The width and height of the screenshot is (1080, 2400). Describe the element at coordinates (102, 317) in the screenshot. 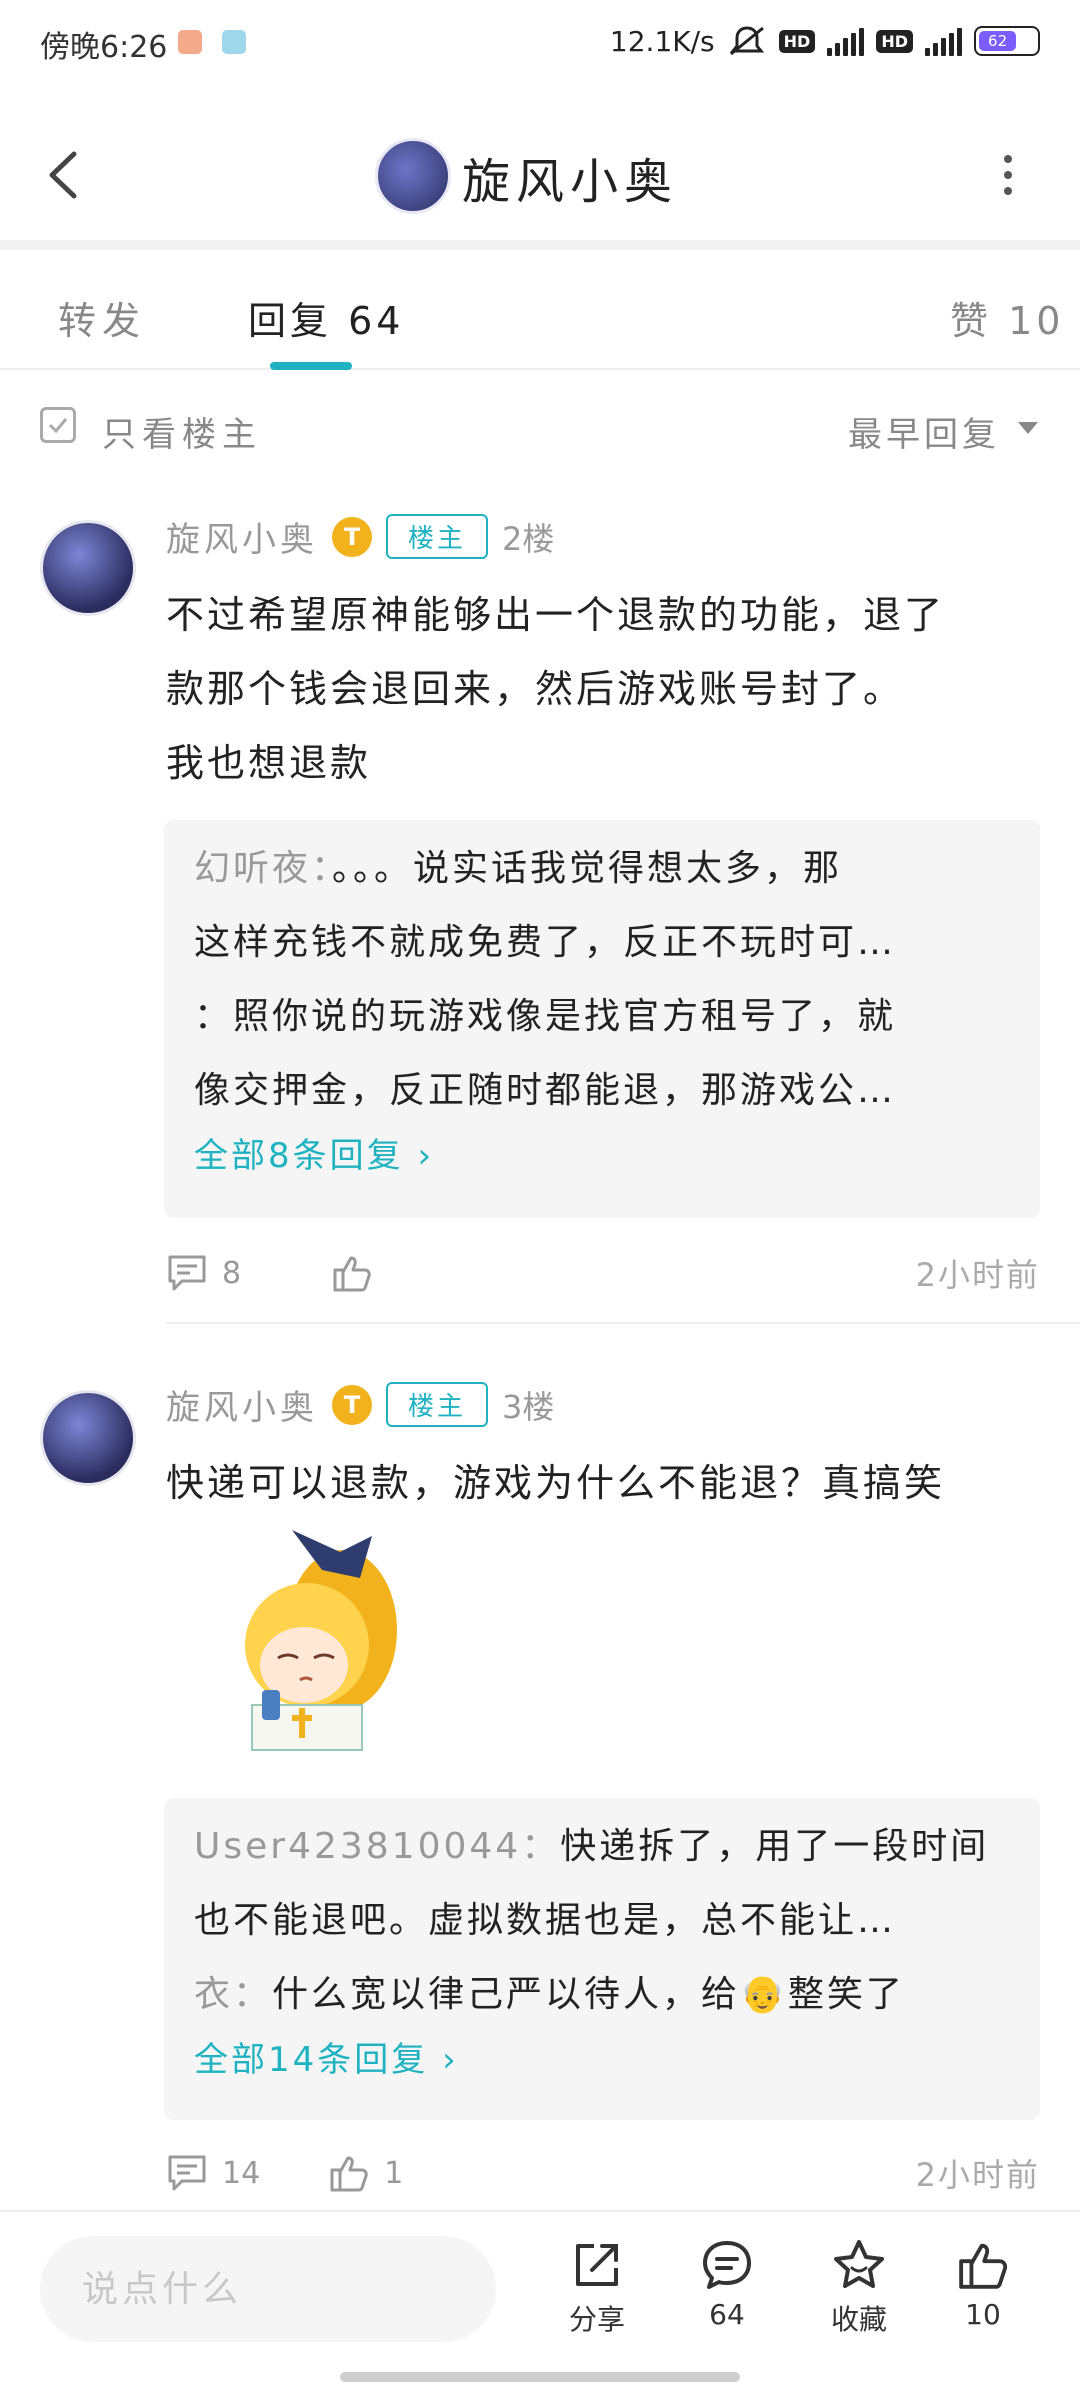

I see `tab-reposts: 转发` at that location.